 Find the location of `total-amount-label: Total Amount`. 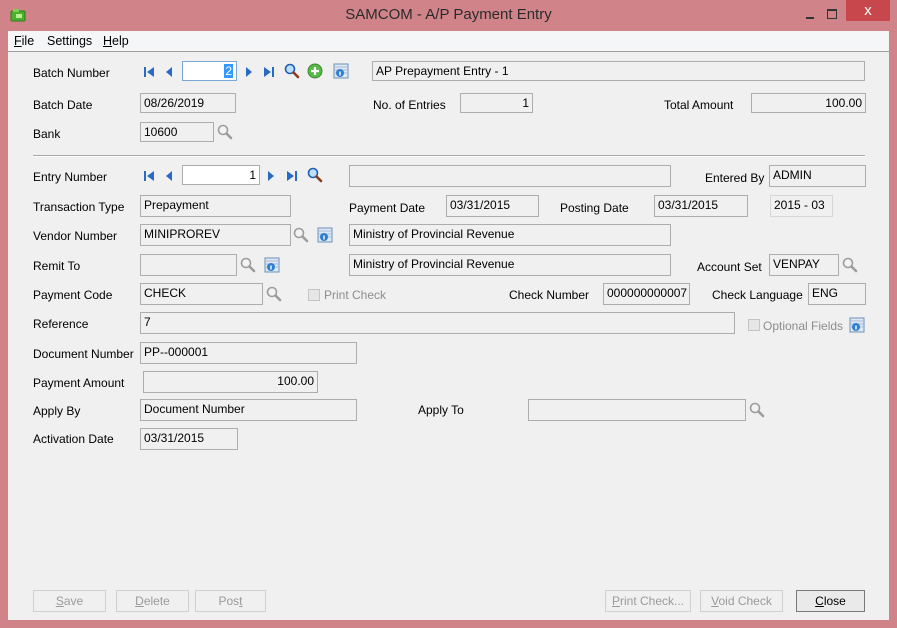

total-amount-label: Total Amount is located at coordinates (699, 105).